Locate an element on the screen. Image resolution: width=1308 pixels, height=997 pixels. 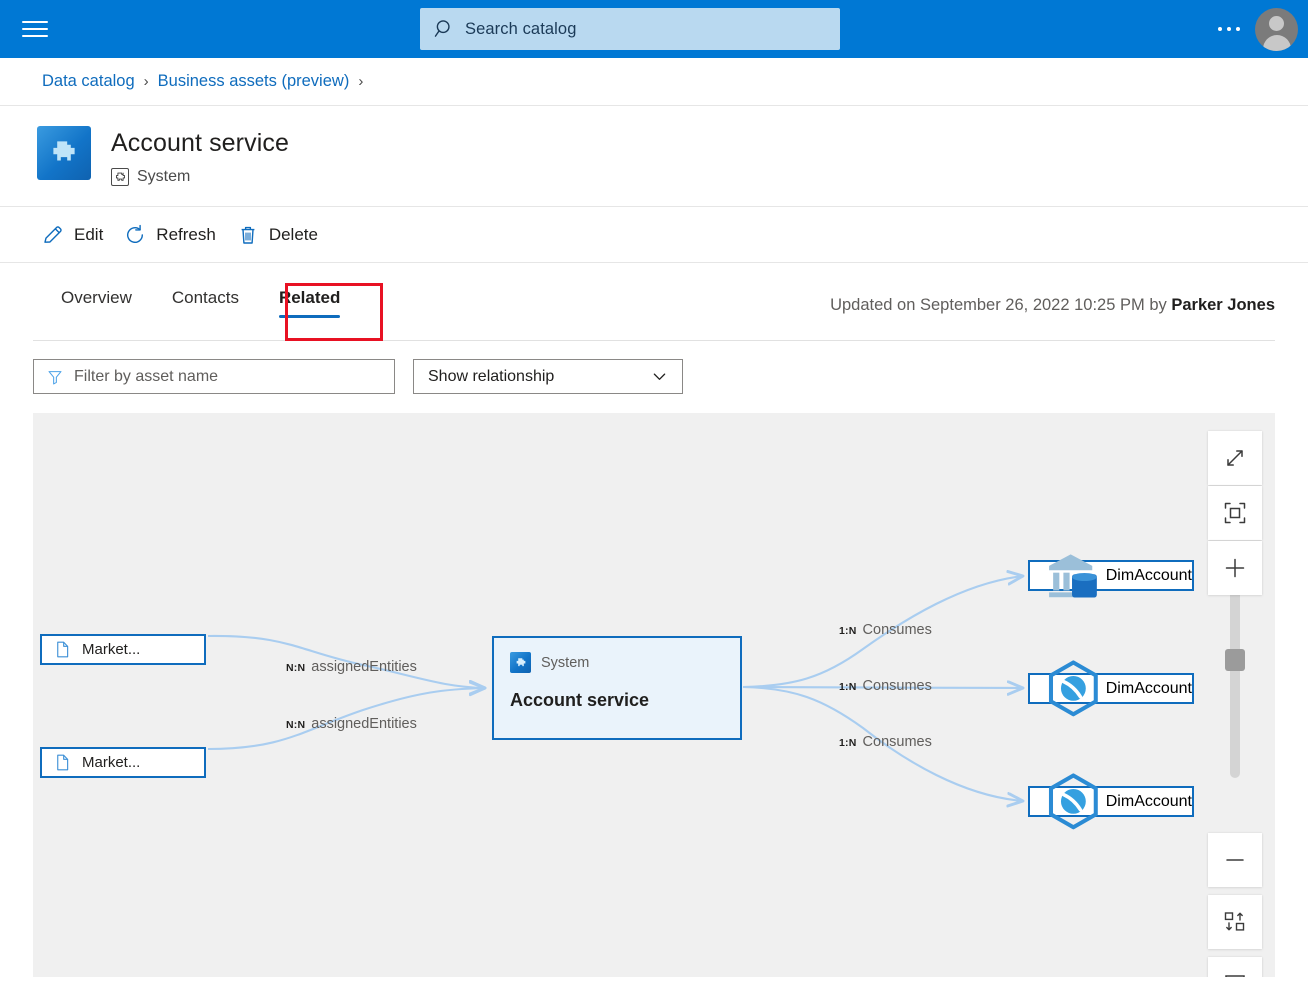
graph-node-dimaccount-1: DimAccount is located at coordinates (1111, 576).